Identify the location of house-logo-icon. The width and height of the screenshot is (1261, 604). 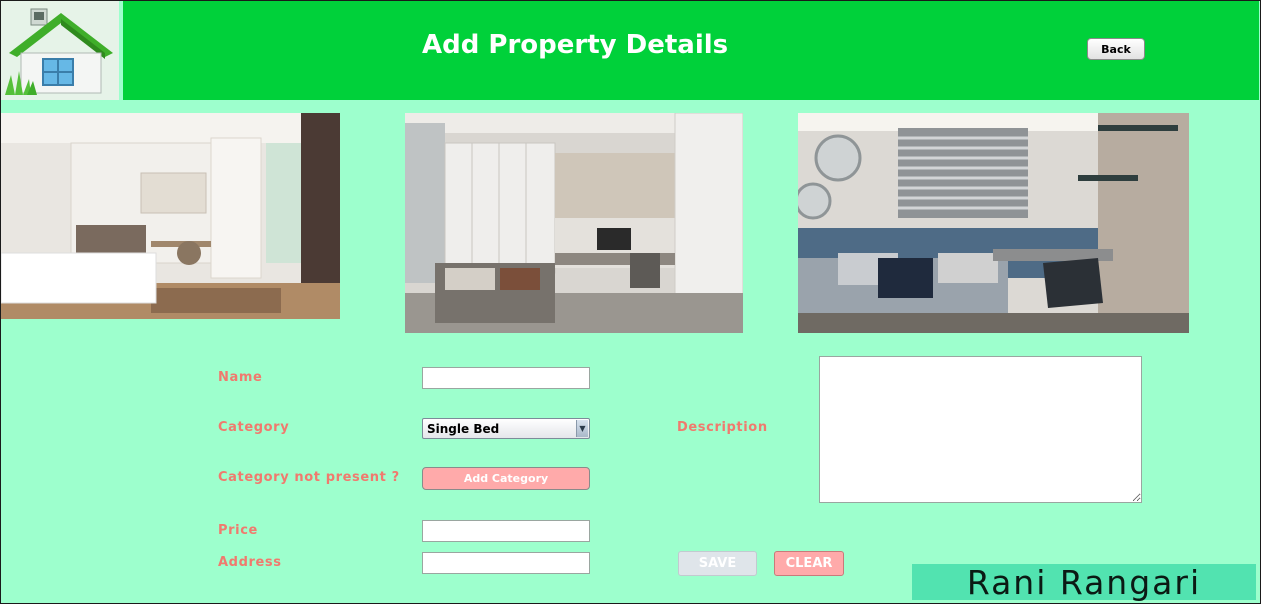
(59, 51).